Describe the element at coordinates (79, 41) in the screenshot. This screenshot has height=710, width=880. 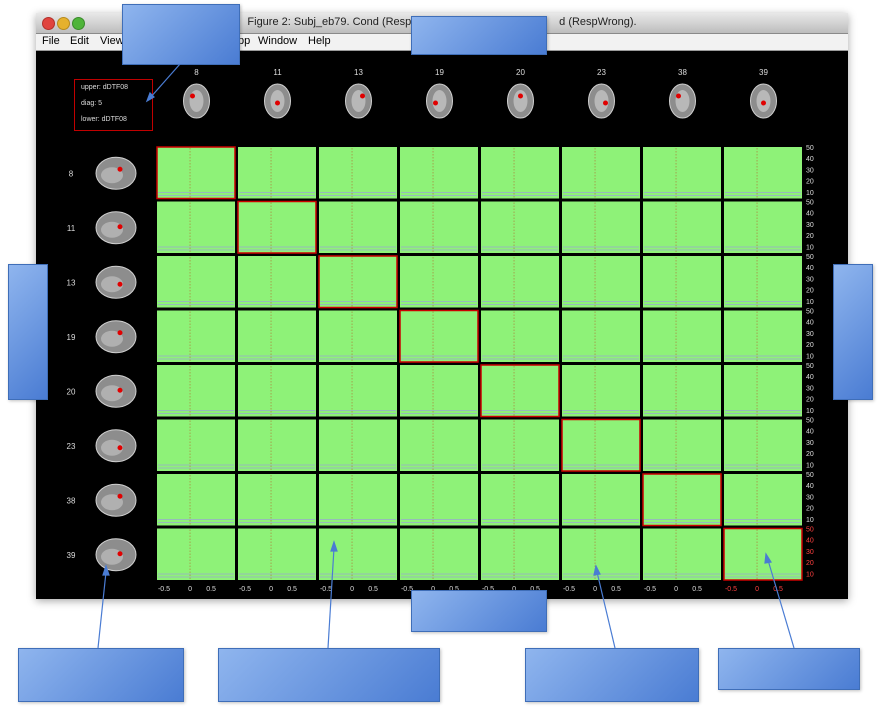
I see `menu-edit: Edit` at that location.